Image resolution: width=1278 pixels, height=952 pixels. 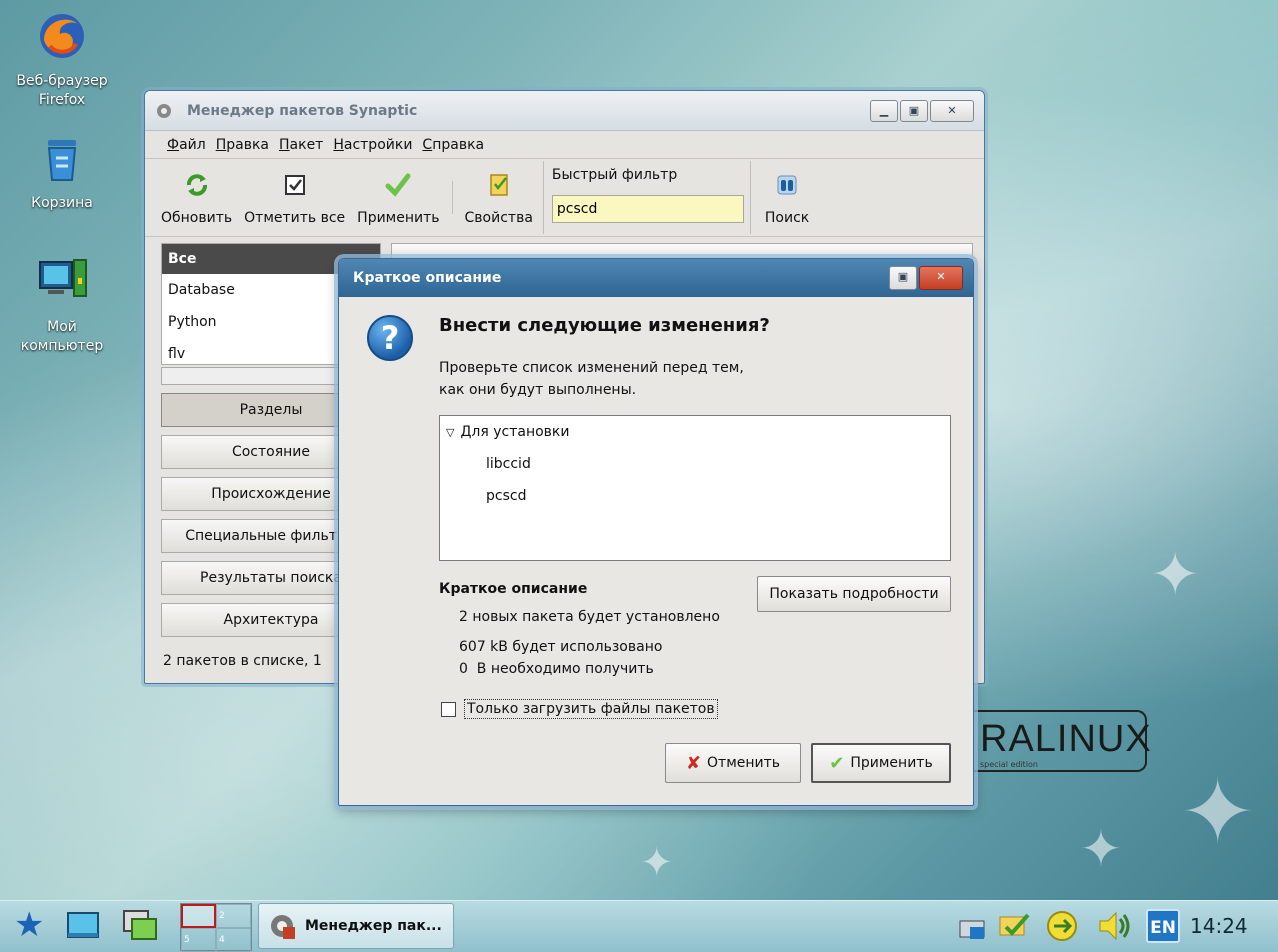 I want to click on dialog-heading: Внести следующие изменения?, so click(x=604, y=325).